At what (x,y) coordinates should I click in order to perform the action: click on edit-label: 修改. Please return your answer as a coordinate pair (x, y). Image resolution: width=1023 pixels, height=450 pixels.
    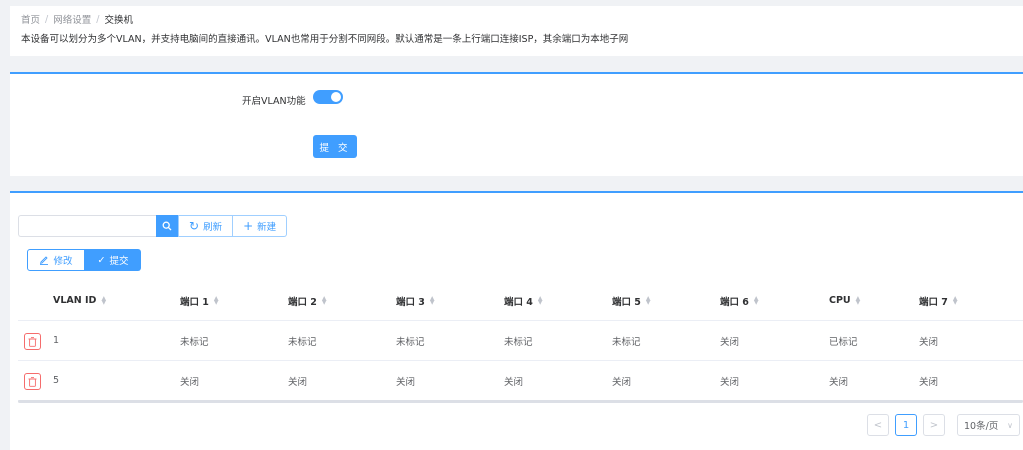
    Looking at the image, I should click on (63, 261).